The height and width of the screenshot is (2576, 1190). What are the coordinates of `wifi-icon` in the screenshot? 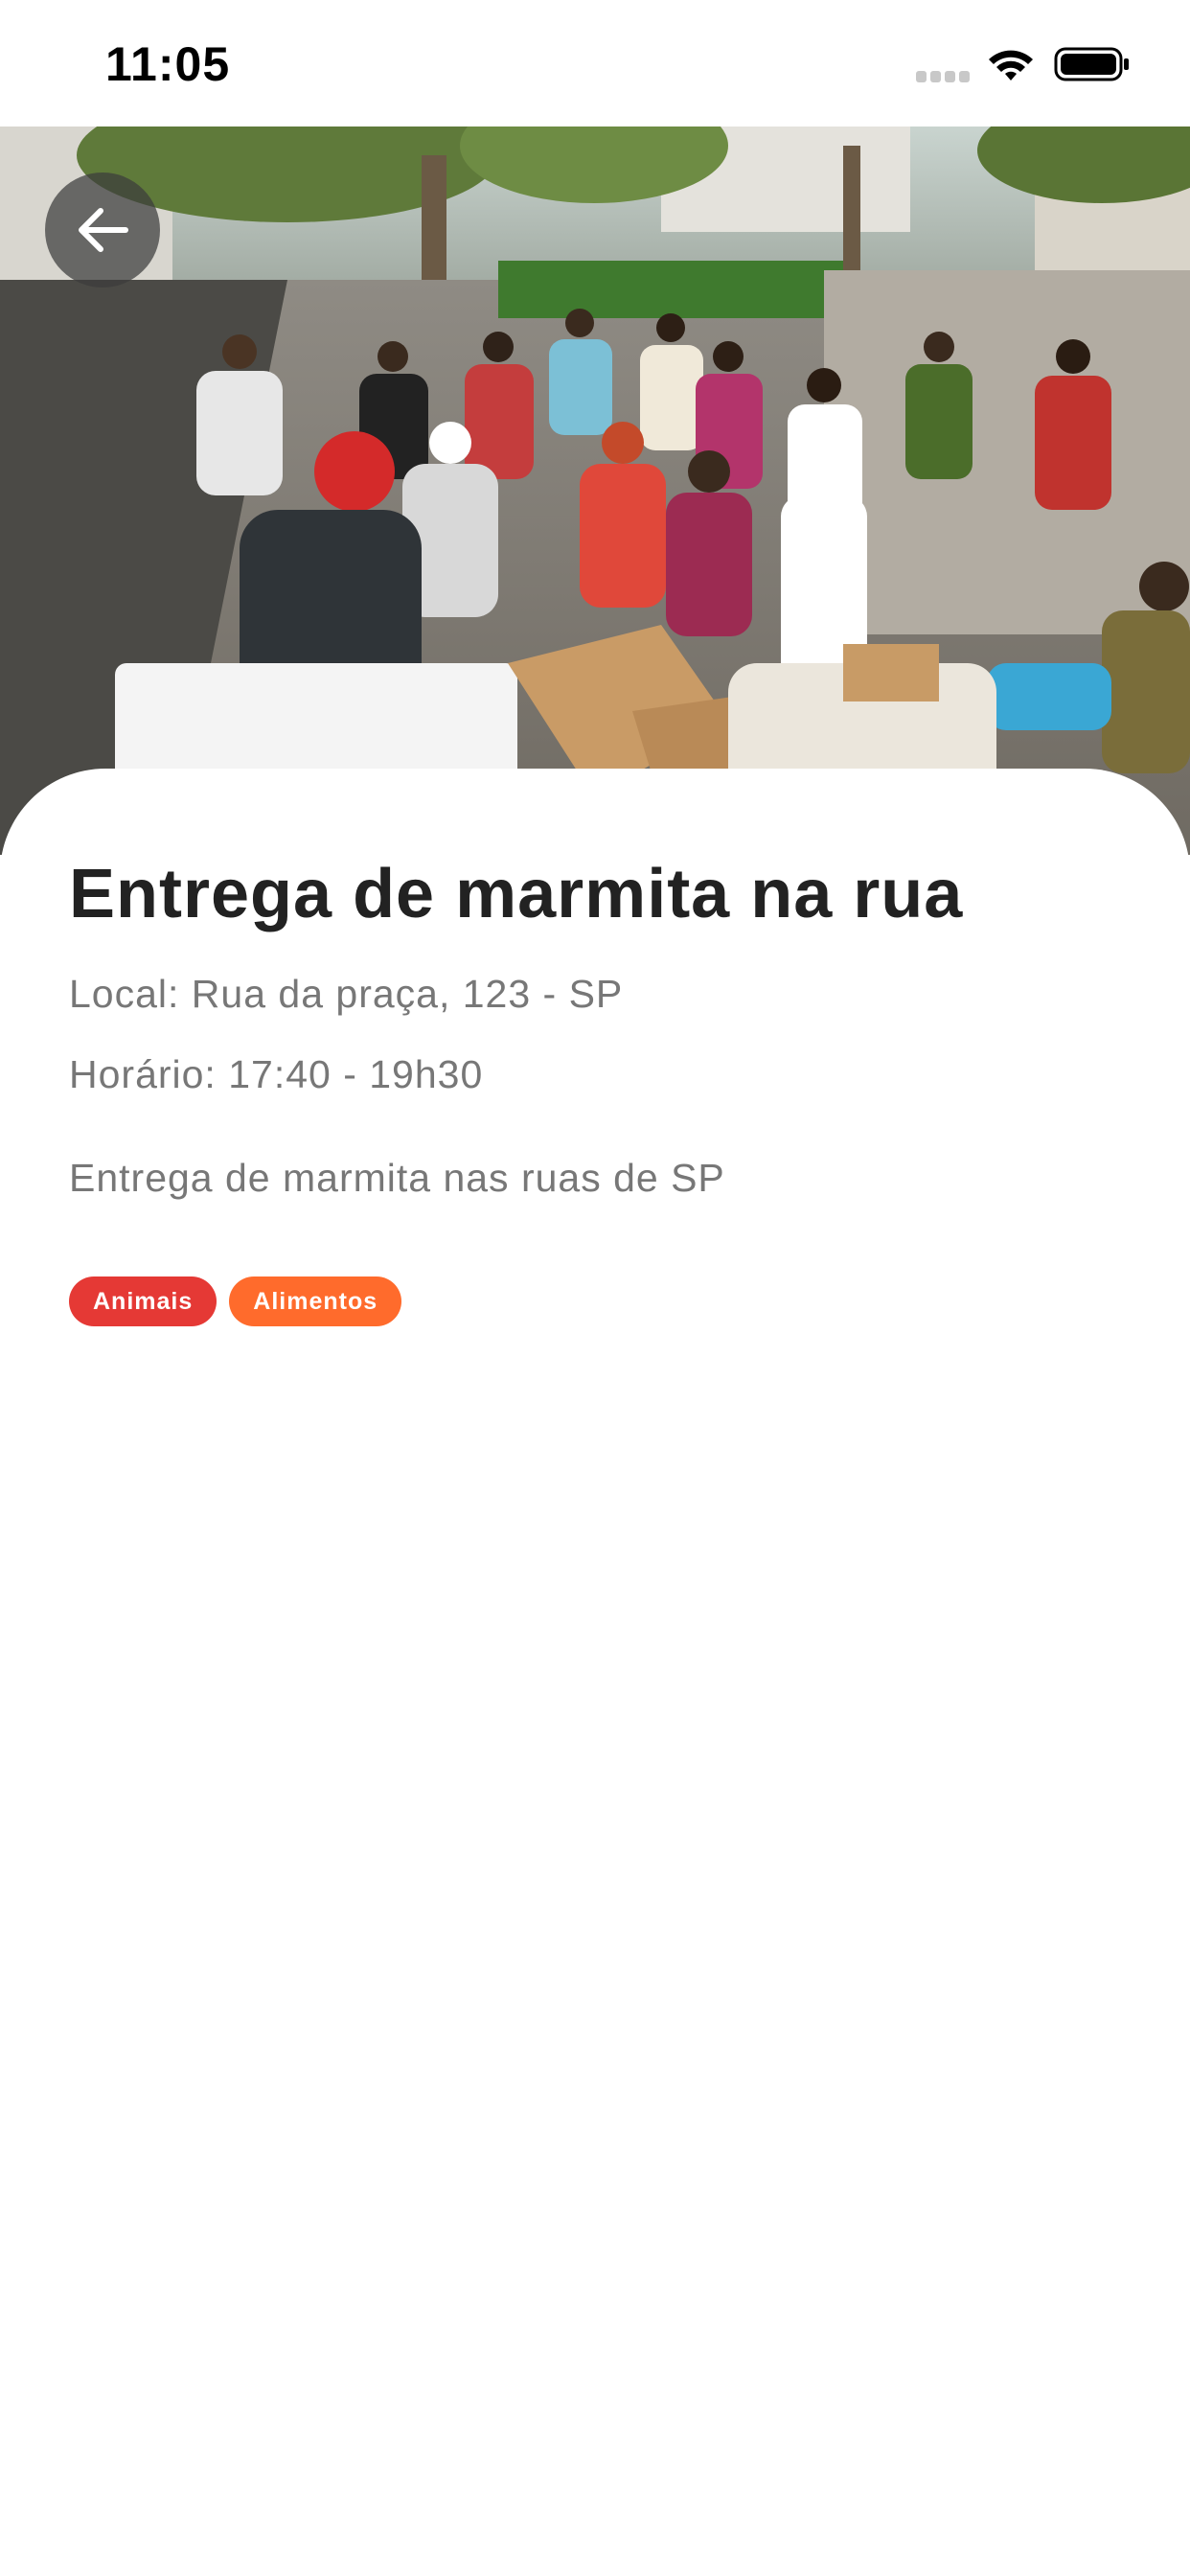 It's located at (1011, 65).